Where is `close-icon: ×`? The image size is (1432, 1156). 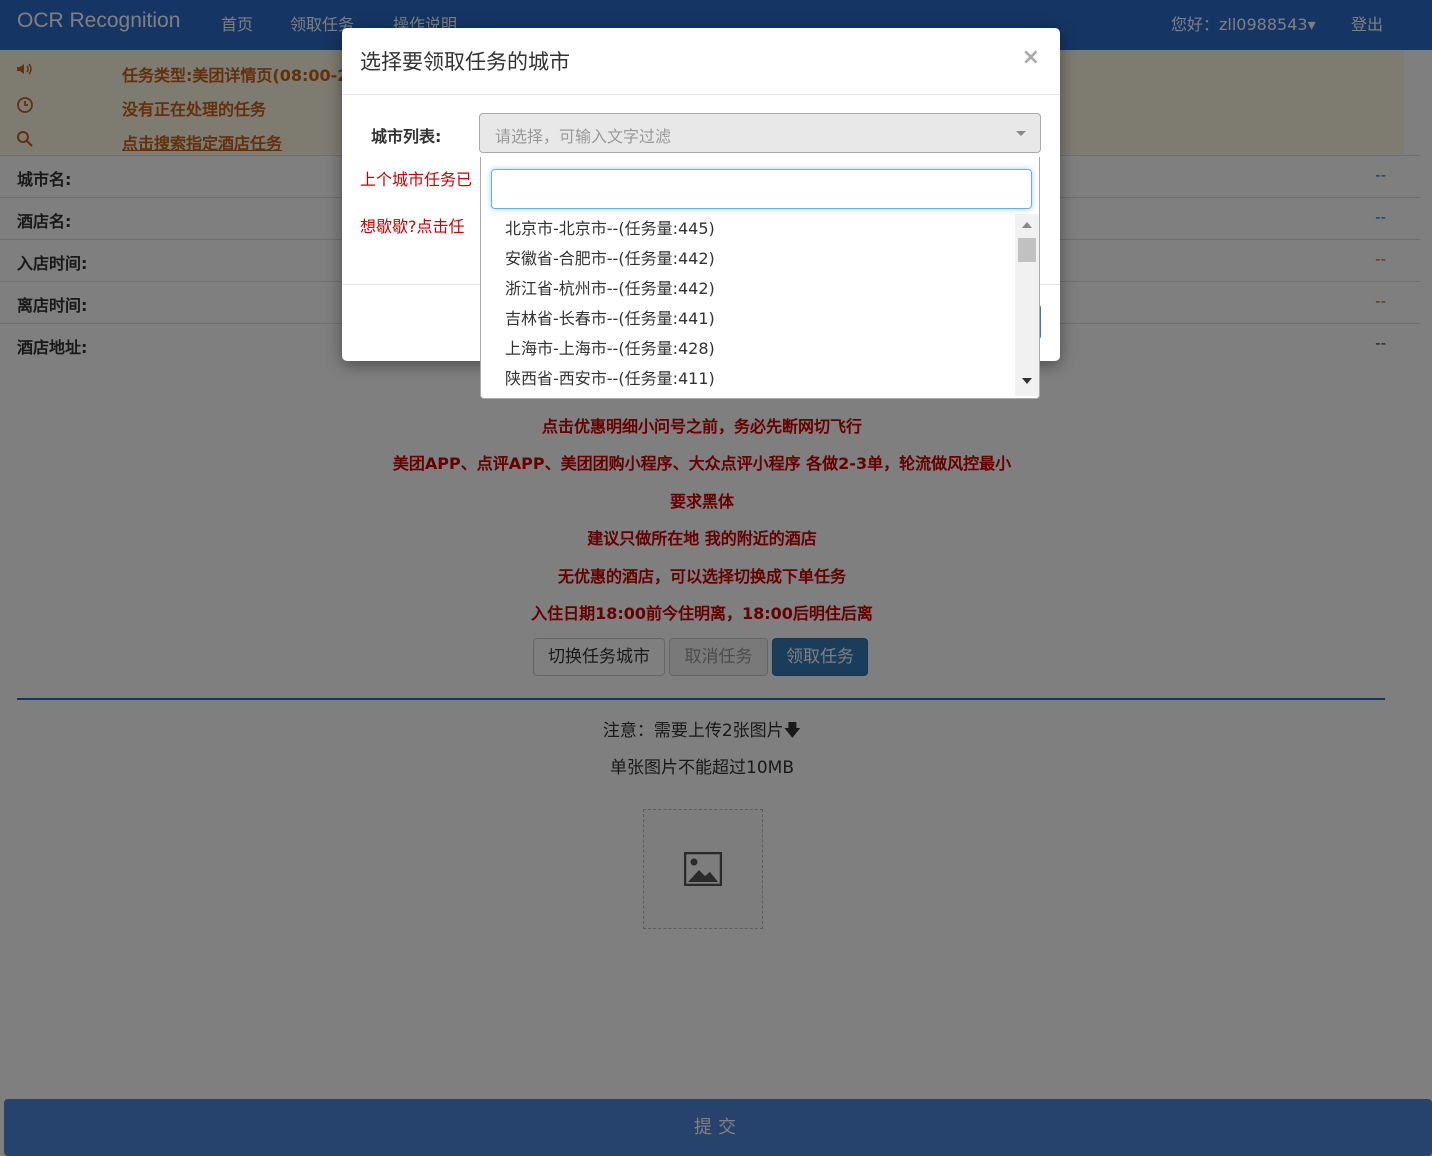
close-icon: × is located at coordinates (1031, 57).